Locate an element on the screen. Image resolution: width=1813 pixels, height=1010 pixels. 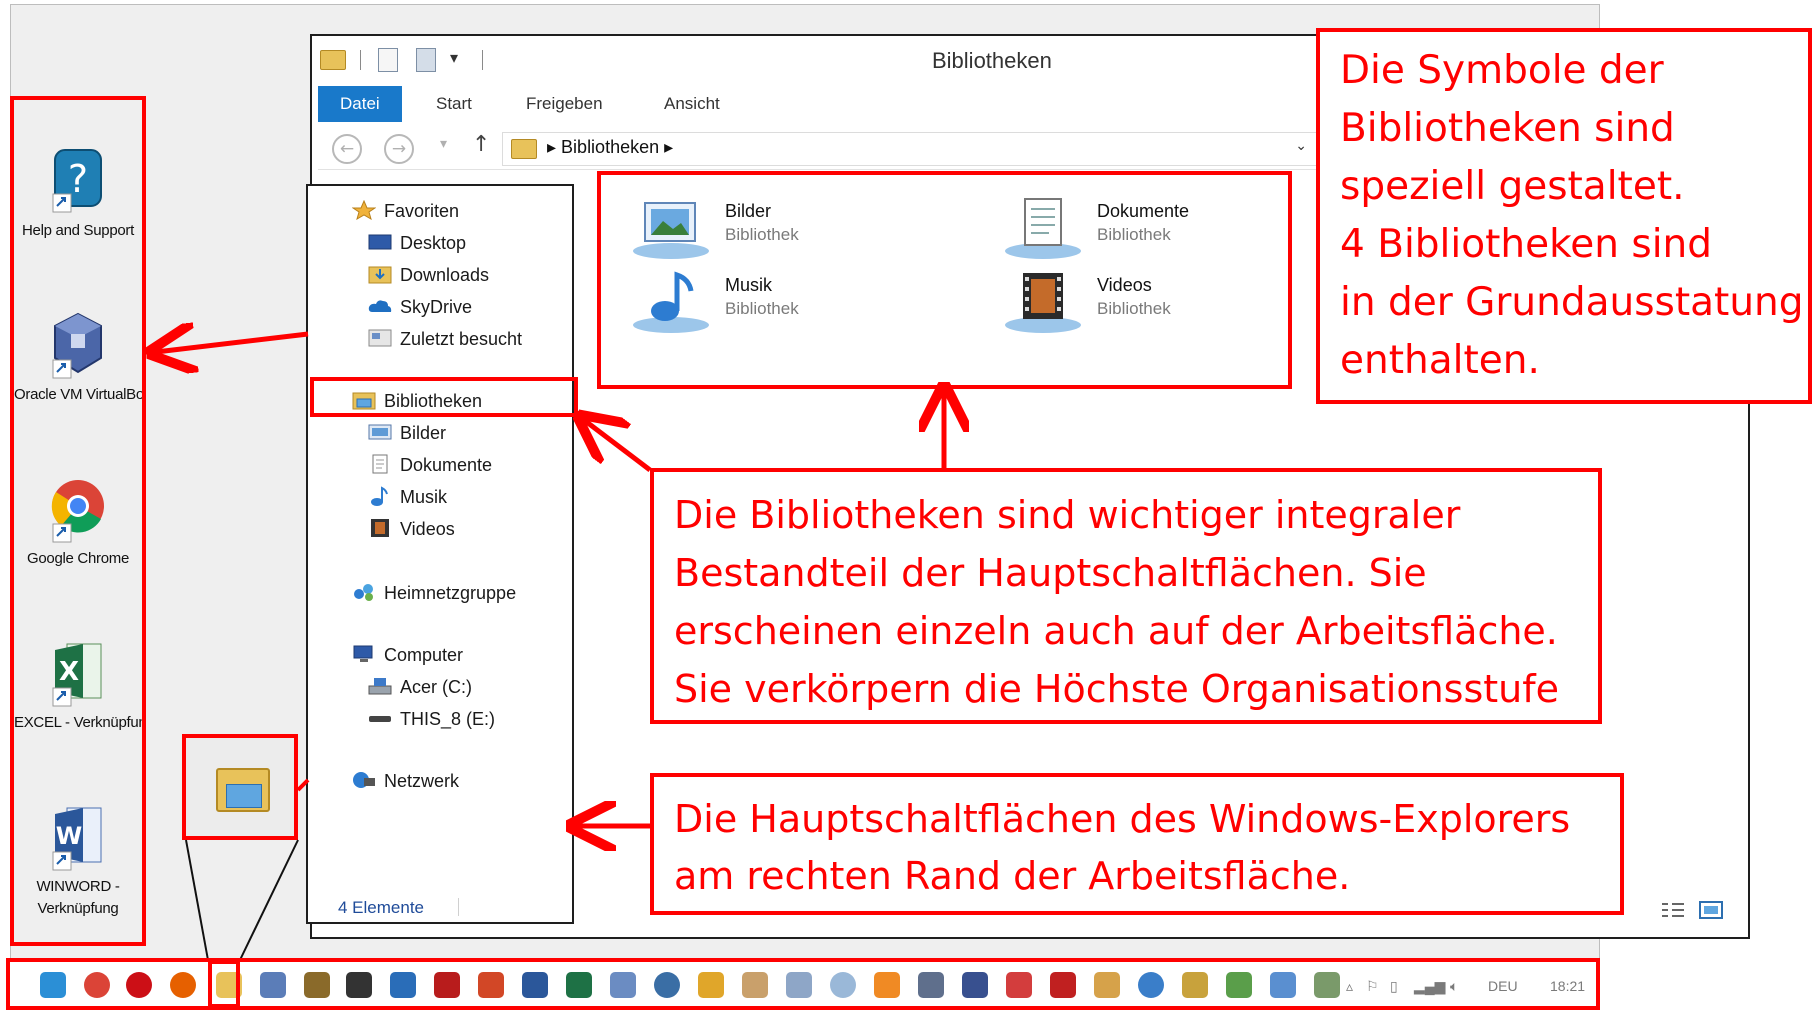
nav-computer: Computer is located at coordinates (407, 655).